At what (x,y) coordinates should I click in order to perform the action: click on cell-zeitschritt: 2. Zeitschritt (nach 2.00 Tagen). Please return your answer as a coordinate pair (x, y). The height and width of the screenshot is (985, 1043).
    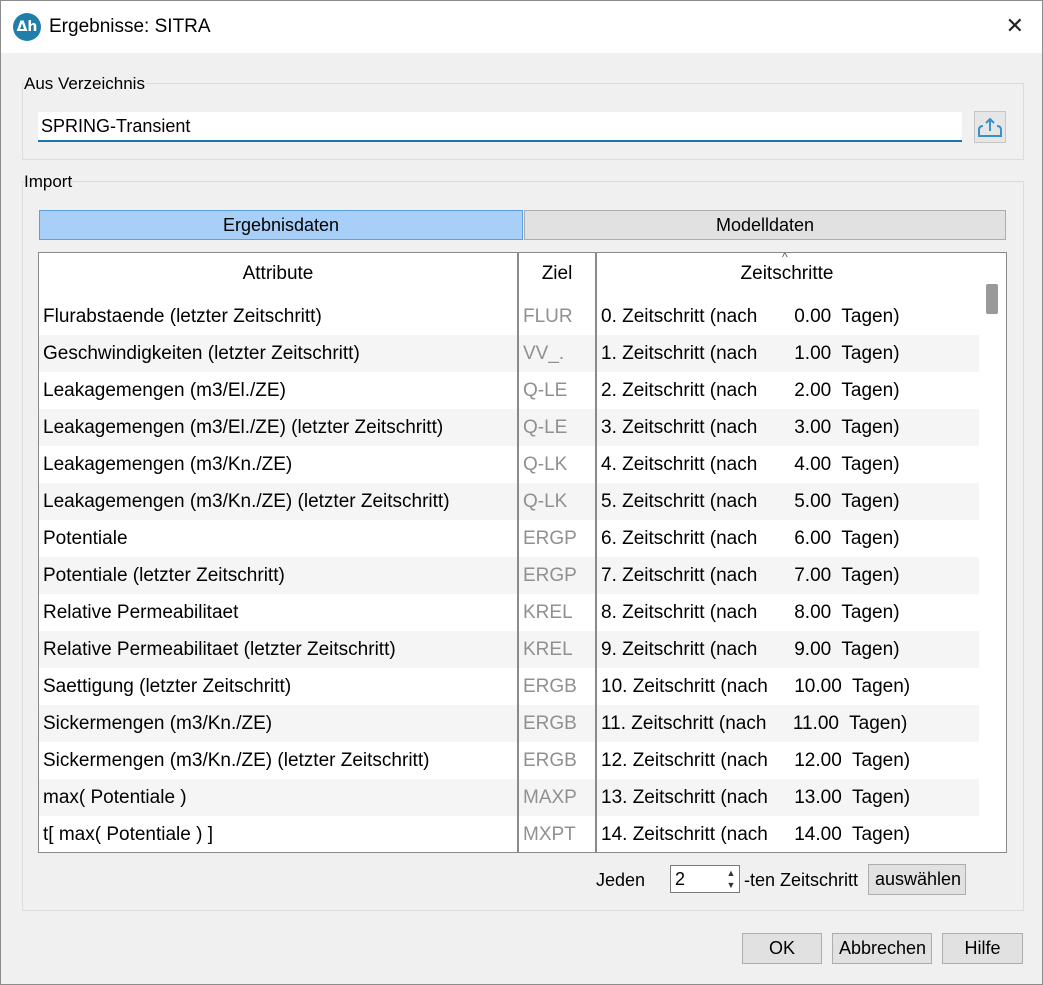
    Looking at the image, I should click on (750, 390).